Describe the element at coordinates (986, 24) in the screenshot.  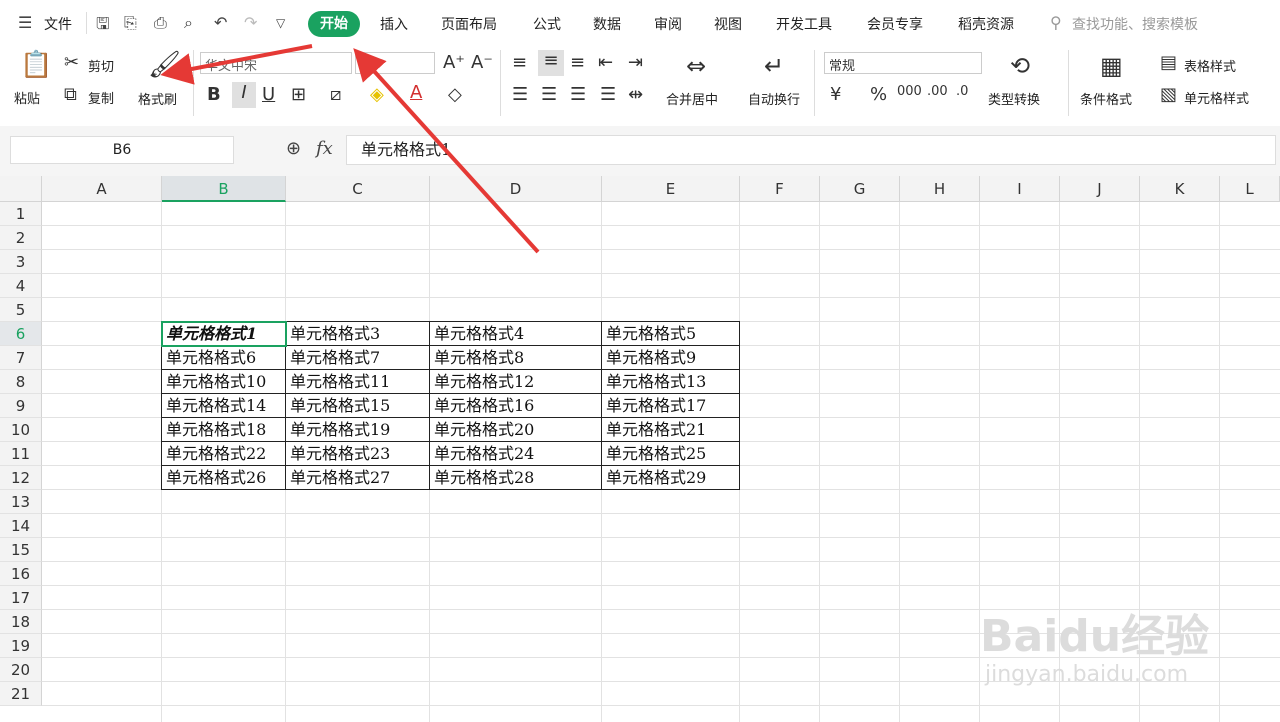
I see `tab-daoke: 稻壳资源` at that location.